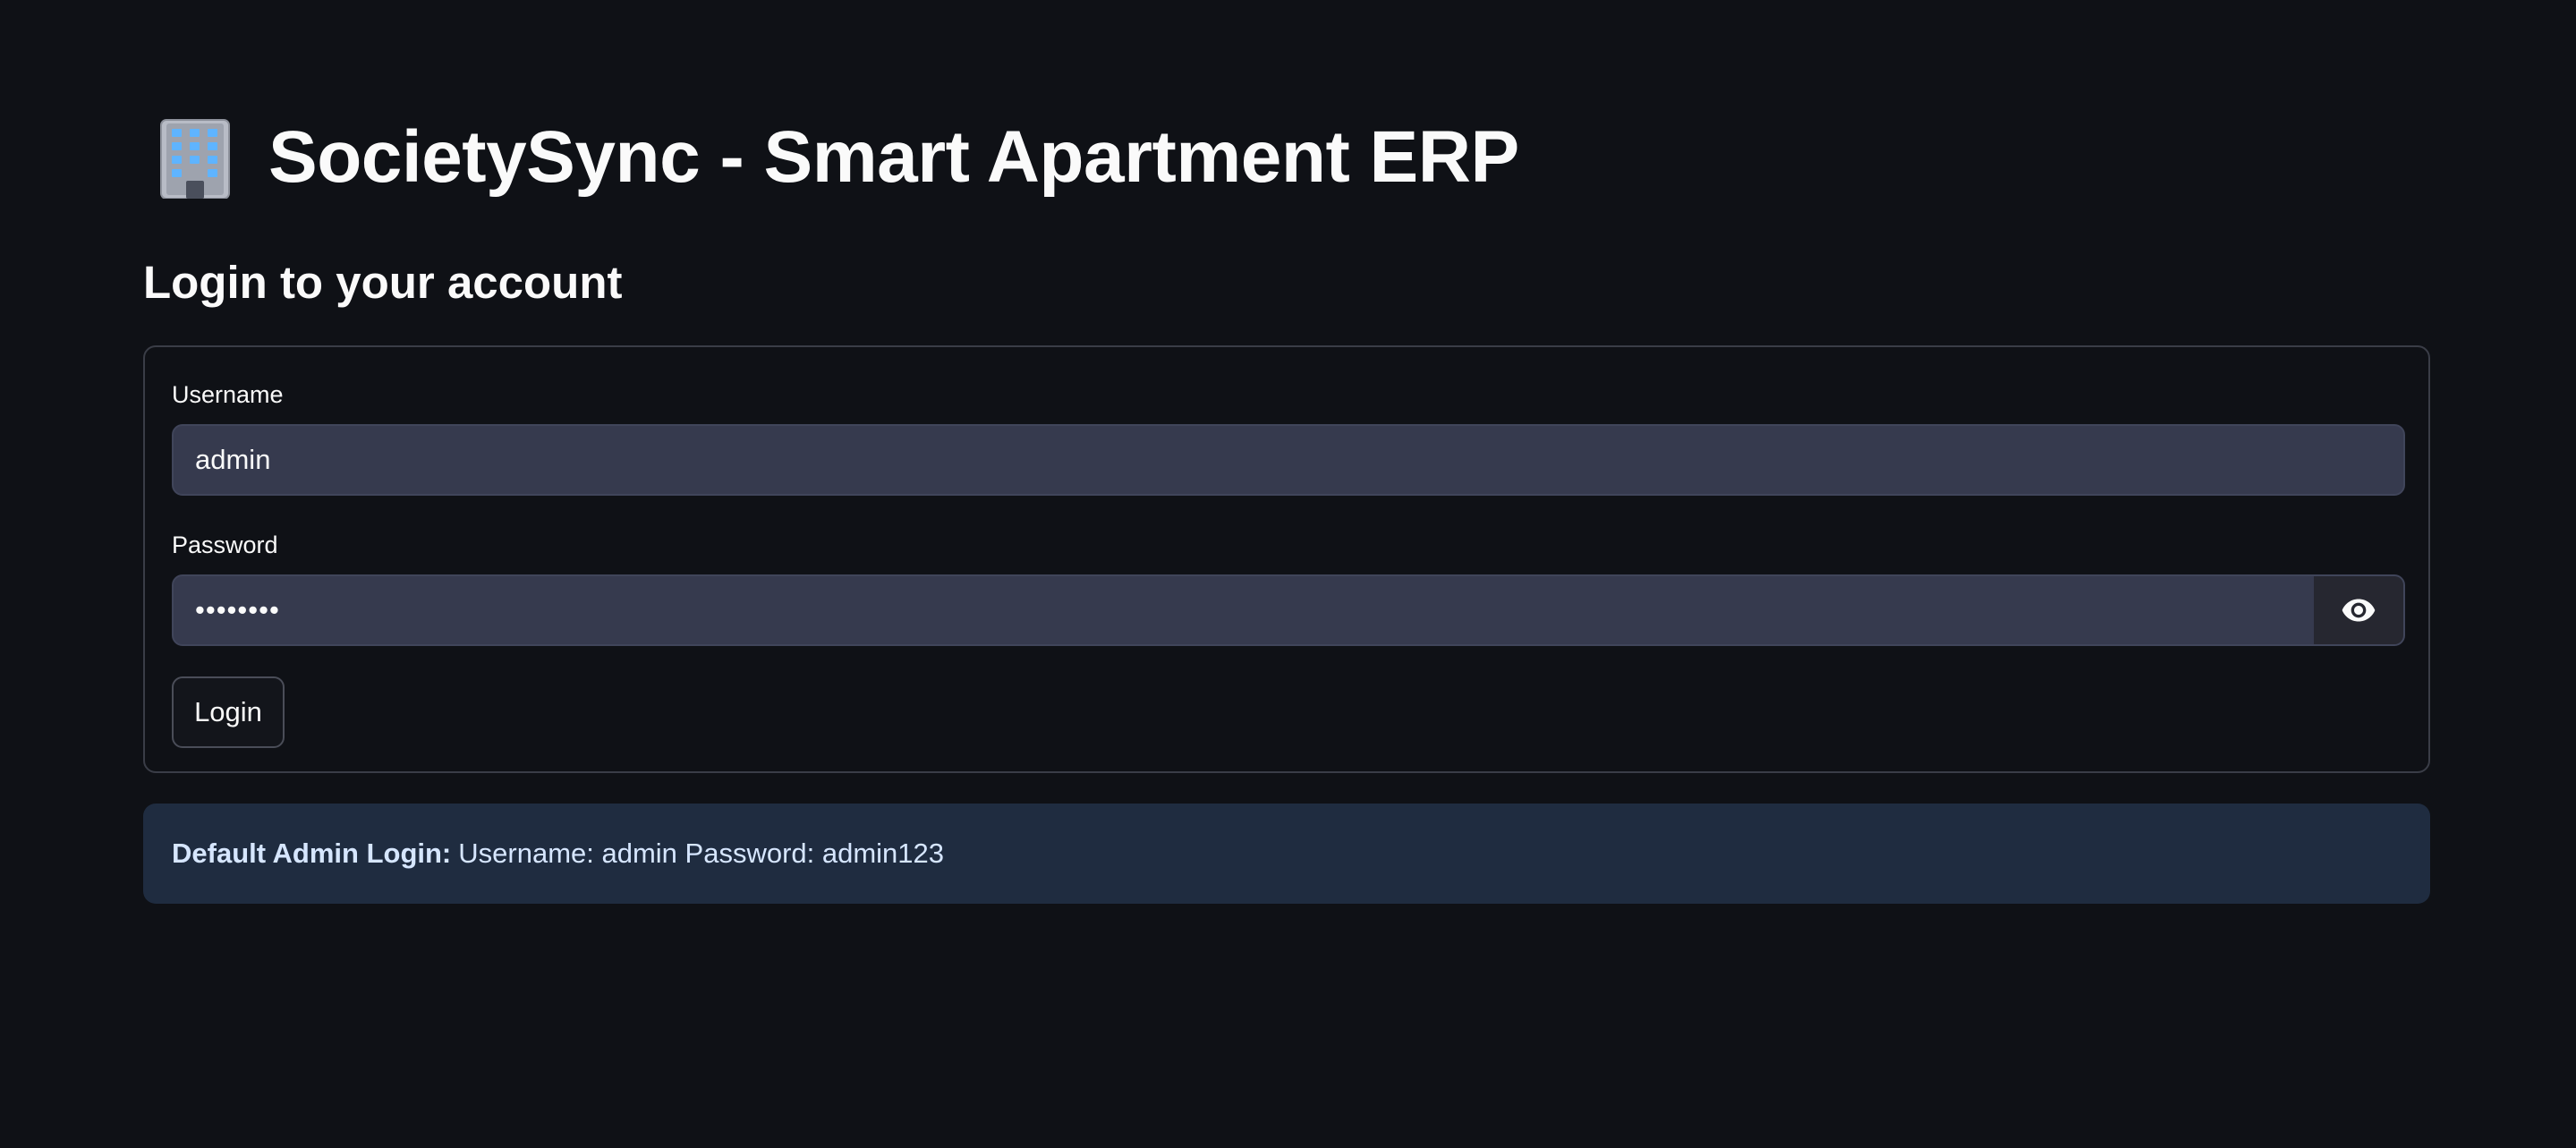 This screenshot has height=1148, width=2576. What do you see at coordinates (701, 853) in the screenshot?
I see `info-credentials-text: Username: admin Password: admin123` at bounding box center [701, 853].